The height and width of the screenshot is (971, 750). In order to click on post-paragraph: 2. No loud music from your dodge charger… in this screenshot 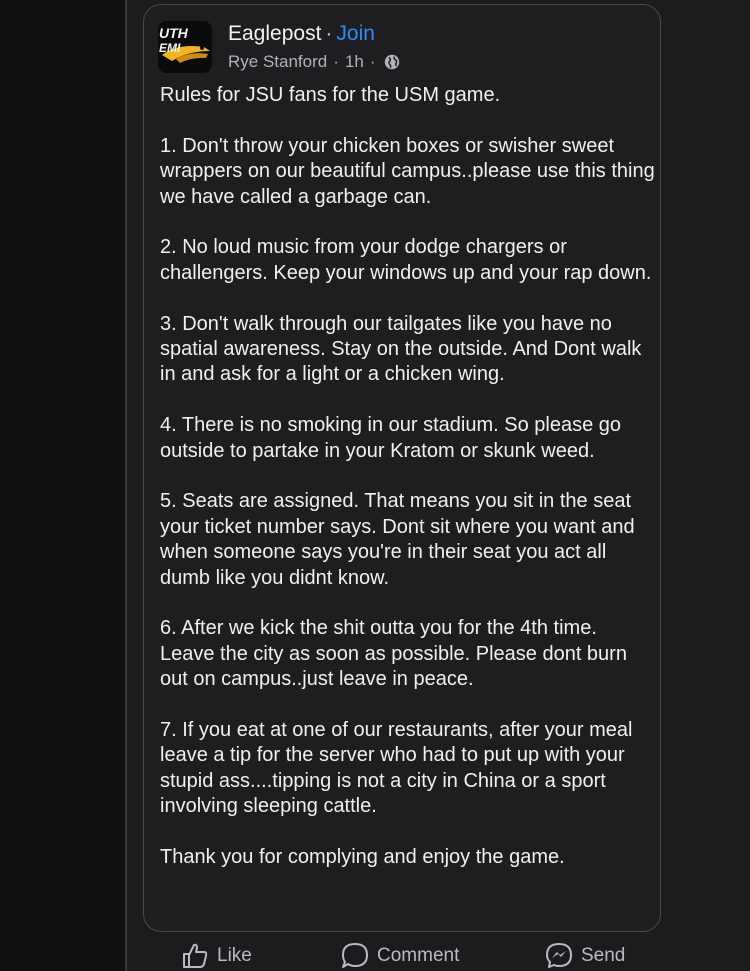, I will do `click(406, 260)`.